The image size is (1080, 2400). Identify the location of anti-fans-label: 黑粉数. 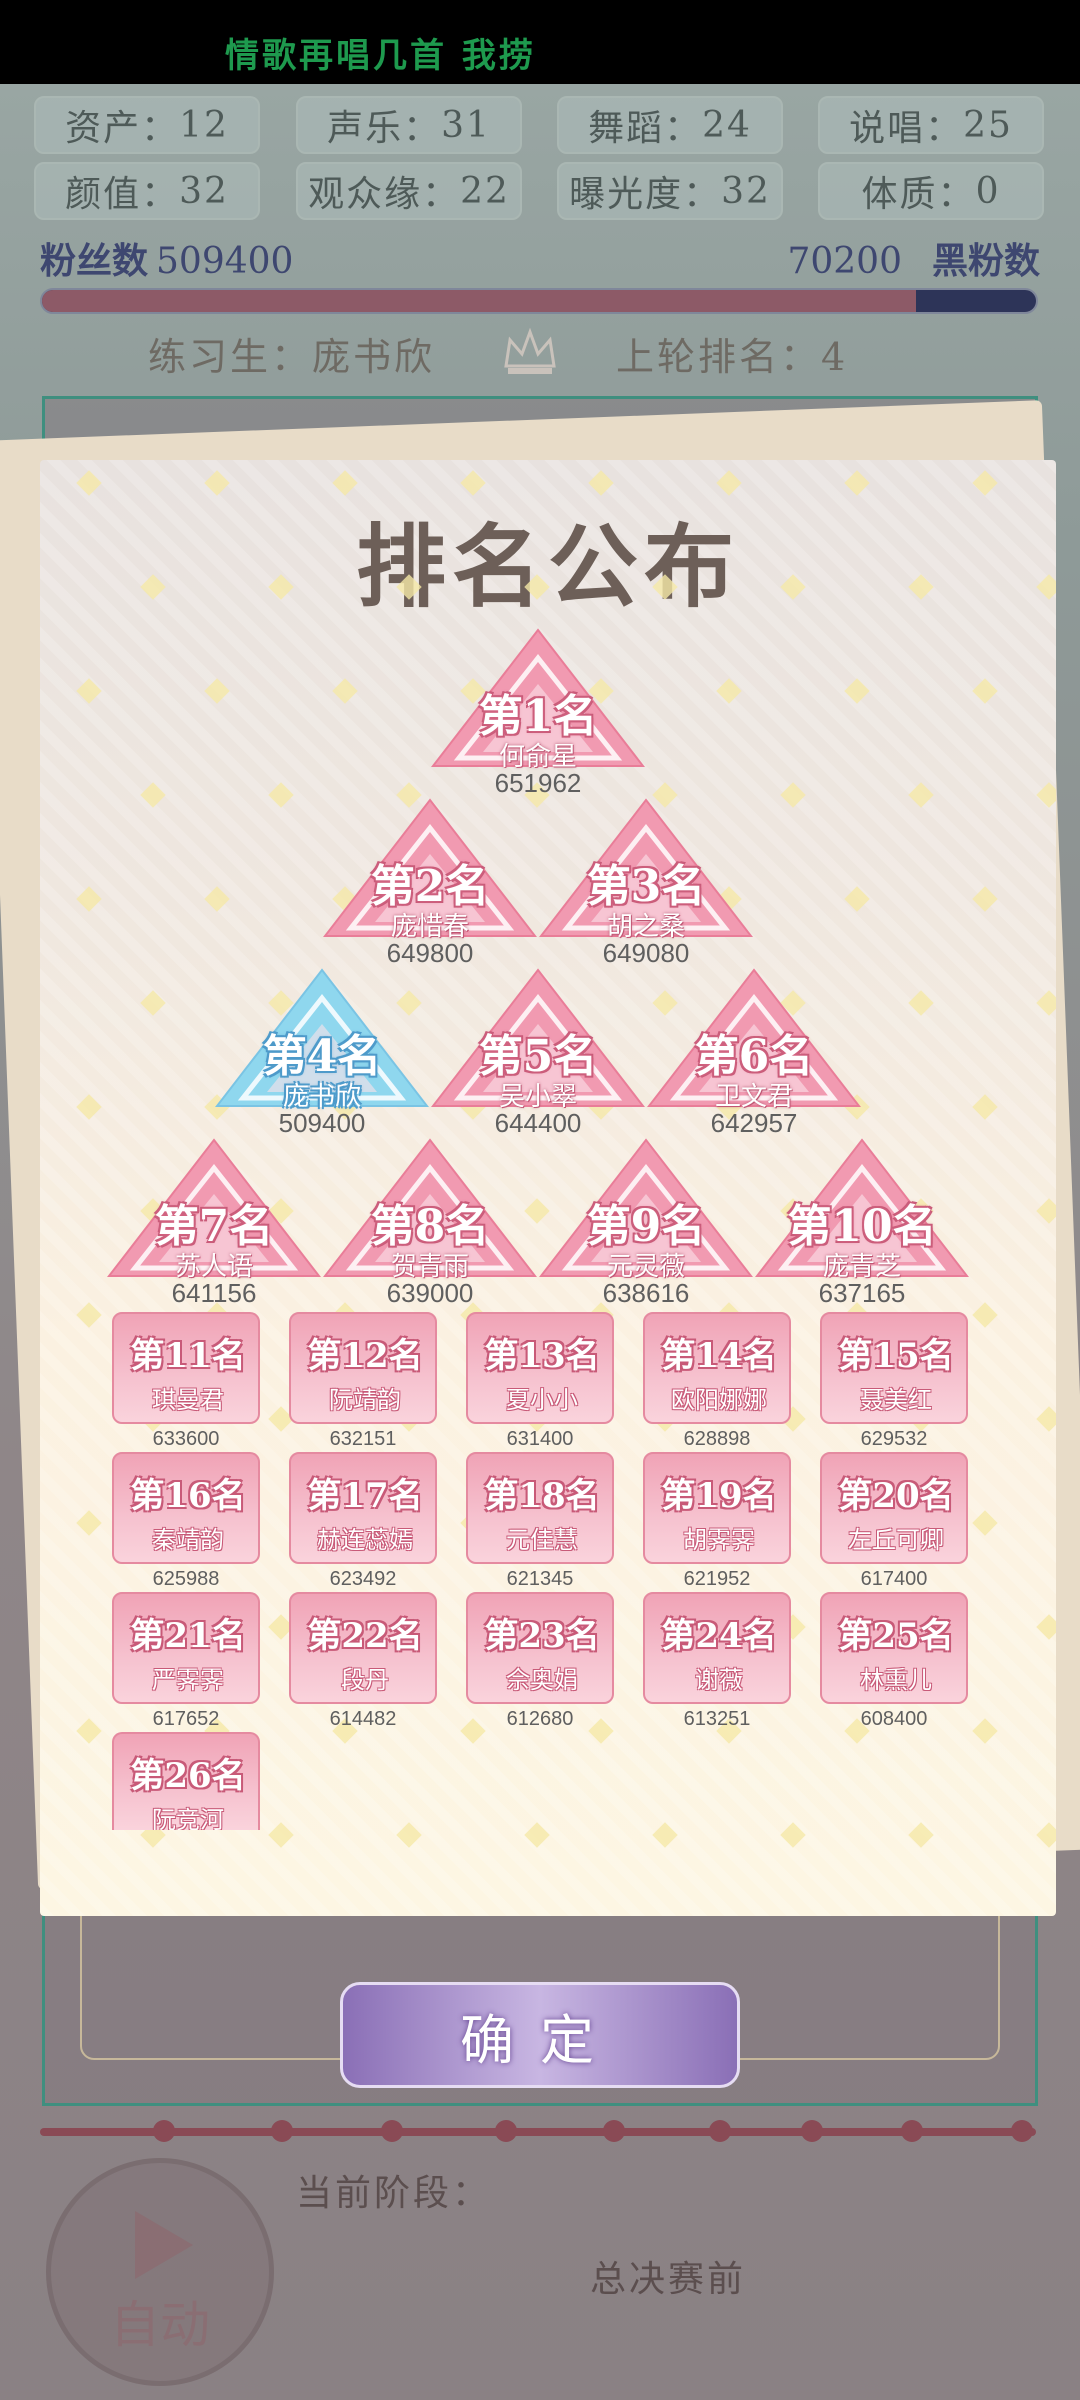
(985, 261).